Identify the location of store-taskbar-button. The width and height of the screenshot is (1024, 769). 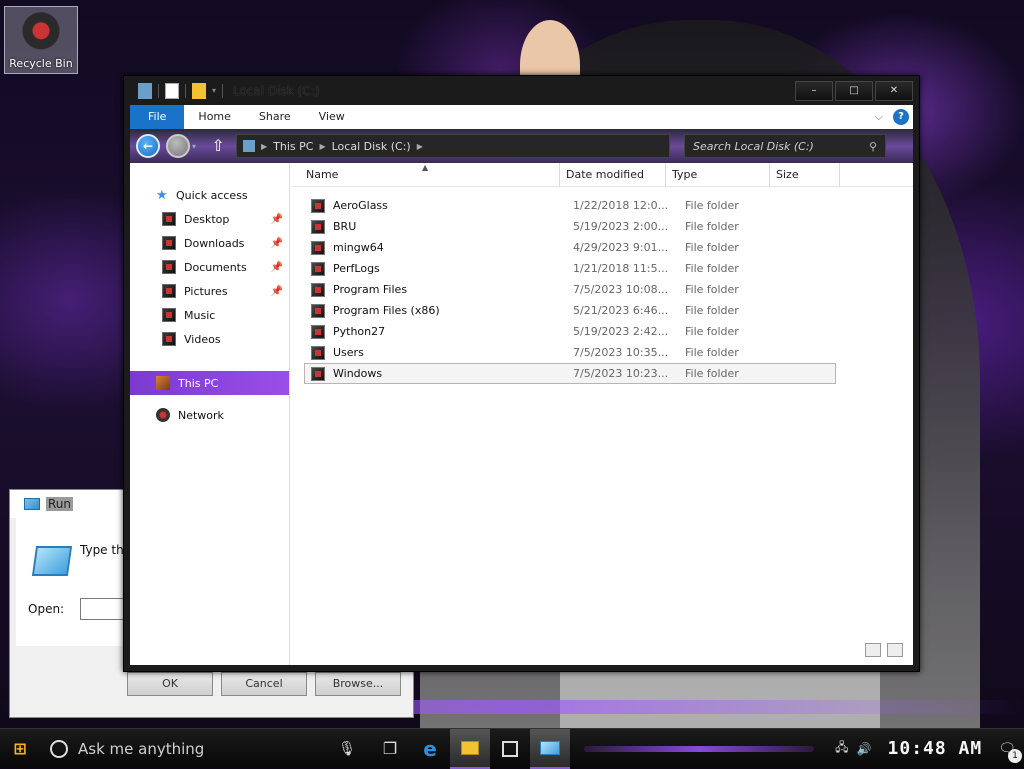
(510, 749).